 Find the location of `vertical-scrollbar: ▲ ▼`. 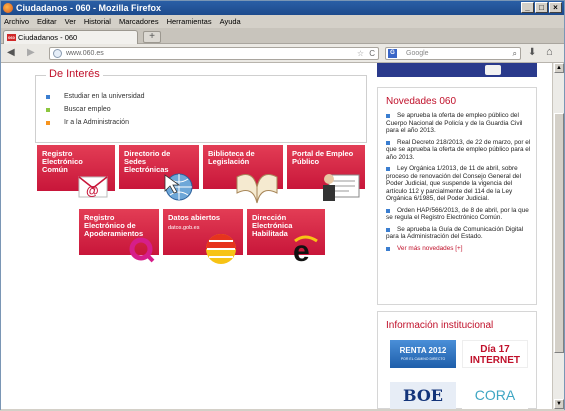

vertical-scrollbar: ▲ ▼ is located at coordinates (558, 236).